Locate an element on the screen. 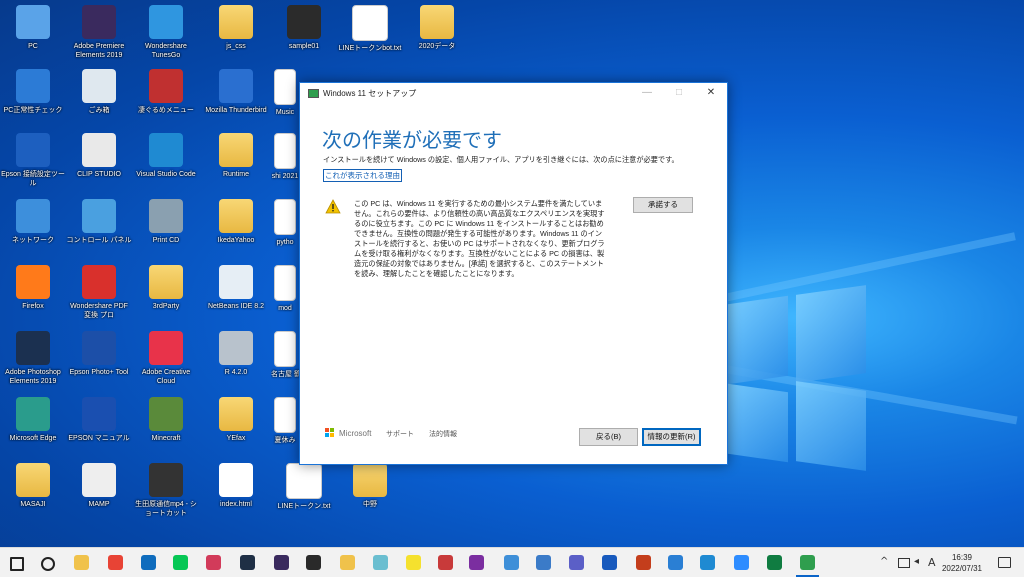 This screenshot has height=577, width=1024. desktop-icon: 名古屋 鶴2 is located at coordinates (285, 363).